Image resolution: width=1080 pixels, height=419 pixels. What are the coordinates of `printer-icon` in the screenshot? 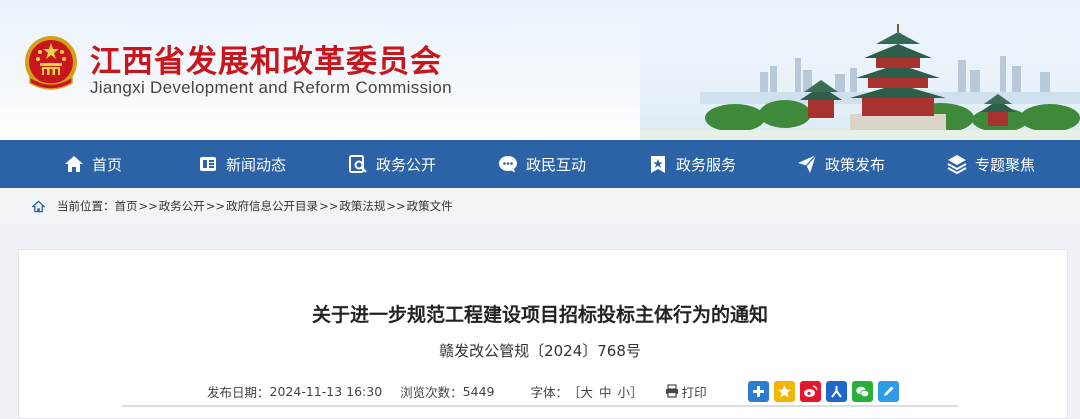 It's located at (671, 391).